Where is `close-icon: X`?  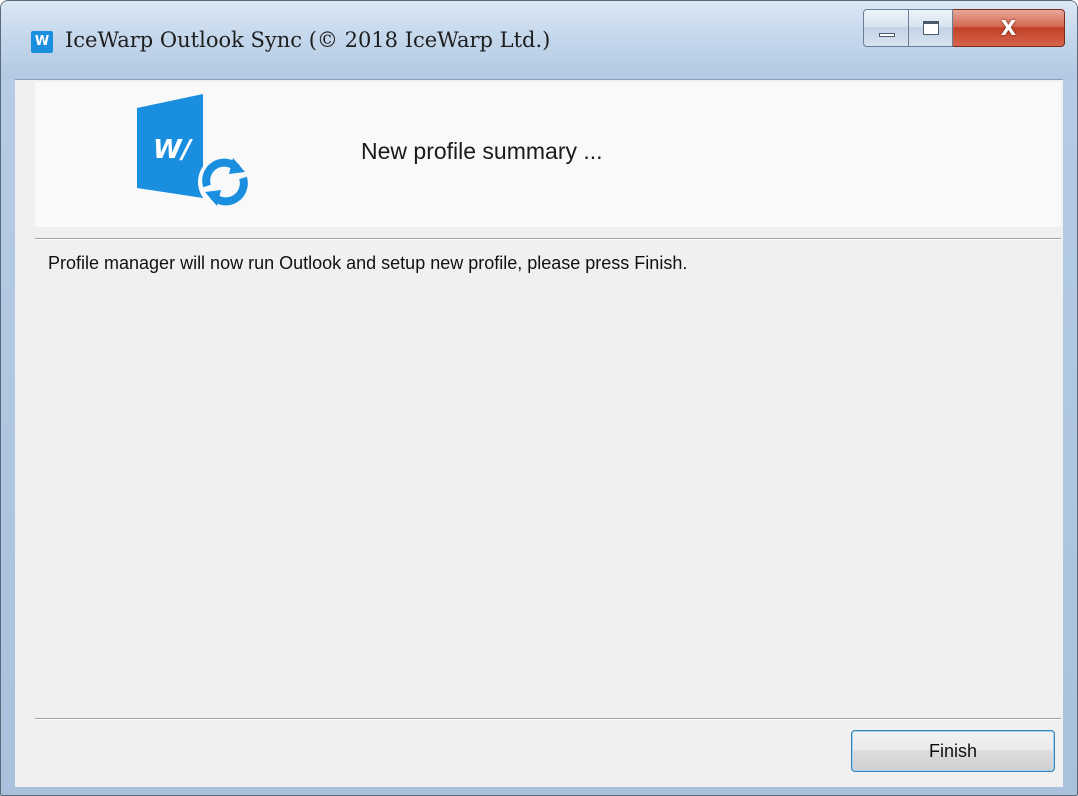
close-icon: X is located at coordinates (1008, 28).